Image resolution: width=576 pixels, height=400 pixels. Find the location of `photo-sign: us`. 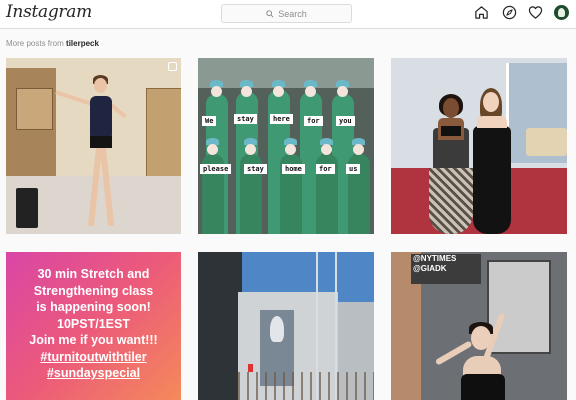

photo-sign: us is located at coordinates (353, 169).